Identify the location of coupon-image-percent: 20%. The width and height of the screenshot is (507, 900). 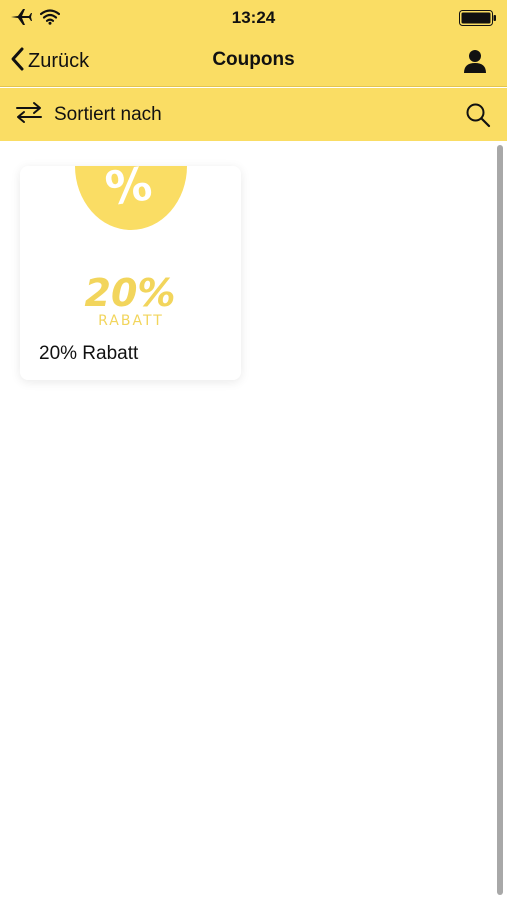
(130, 293).